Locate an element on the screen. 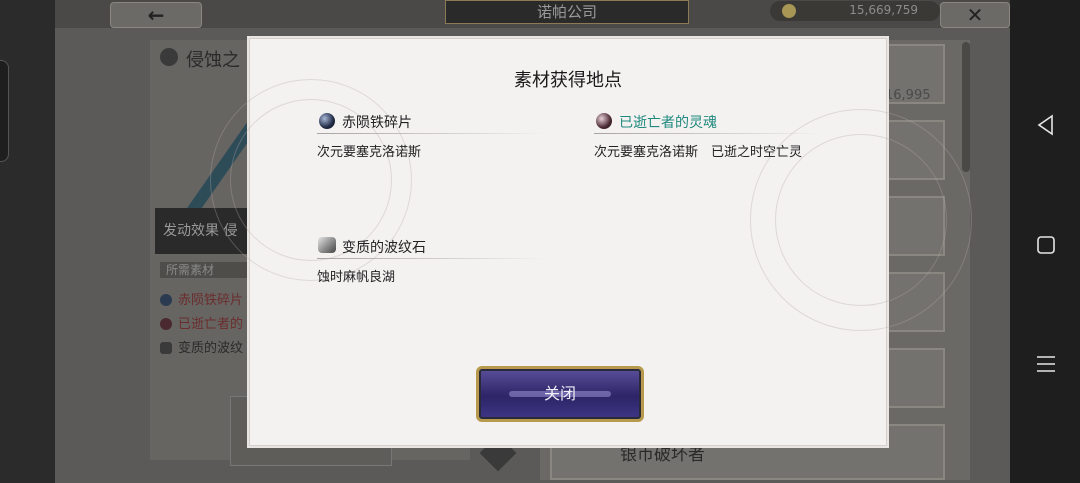 This screenshot has height=483, width=1080. right-number: 16,995 is located at coordinates (908, 95).